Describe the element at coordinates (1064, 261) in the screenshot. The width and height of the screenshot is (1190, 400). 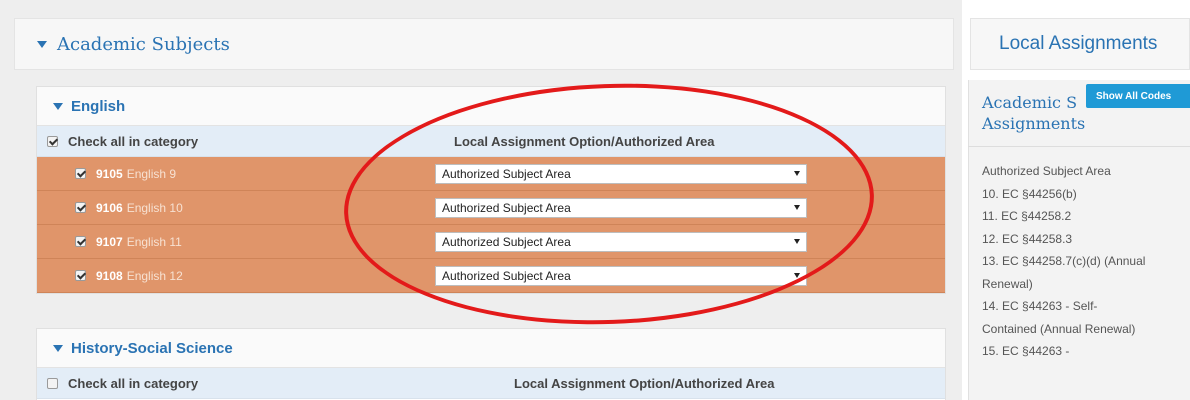
I see `list-item: 13. EC §44258.7(c)(d) (Annual` at that location.